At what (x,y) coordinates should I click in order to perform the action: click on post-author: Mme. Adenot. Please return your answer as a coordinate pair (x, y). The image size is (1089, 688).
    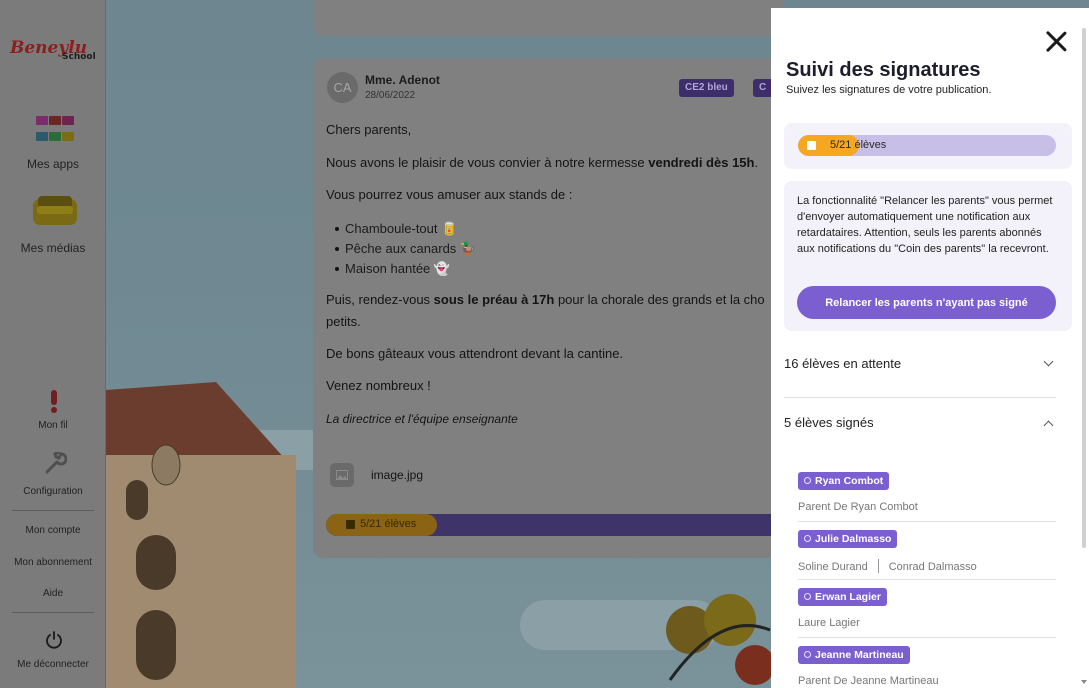
    Looking at the image, I should click on (402, 80).